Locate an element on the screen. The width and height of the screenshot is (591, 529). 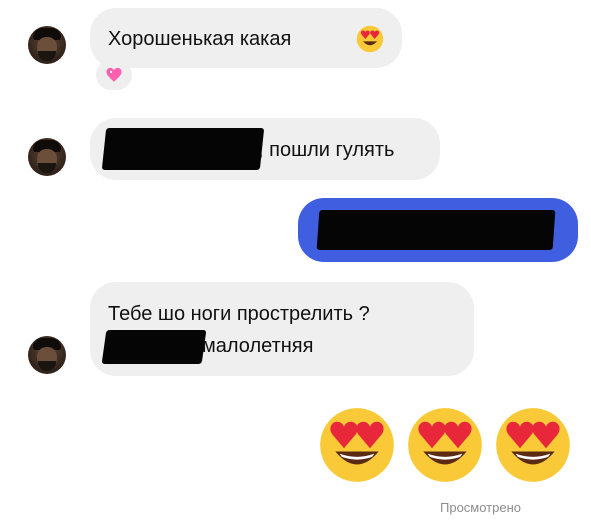
incoming-message-bubble: Тебе шо ноги прострелить ? малолетняя is located at coordinates (282, 329).